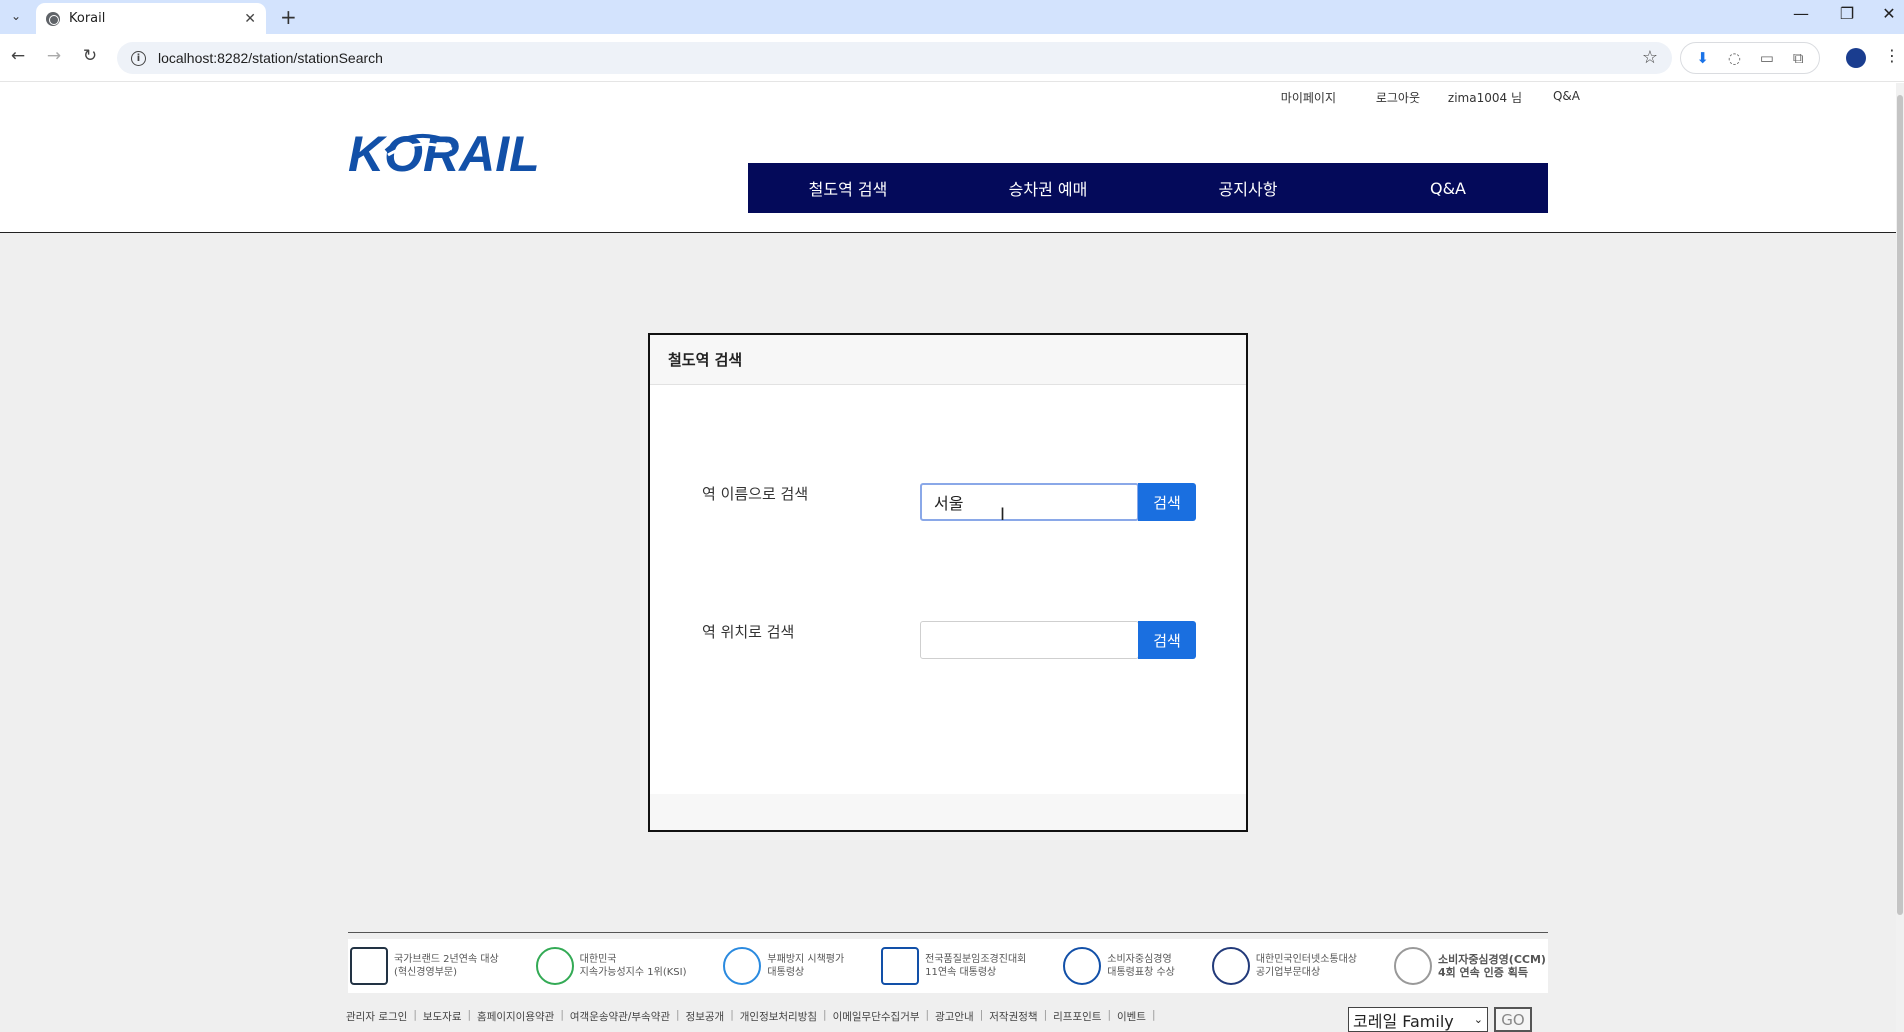 This screenshot has height=1032, width=1904. Describe the element at coordinates (151, 18) in the screenshot. I see `browser-tab: Korail ✕` at that location.